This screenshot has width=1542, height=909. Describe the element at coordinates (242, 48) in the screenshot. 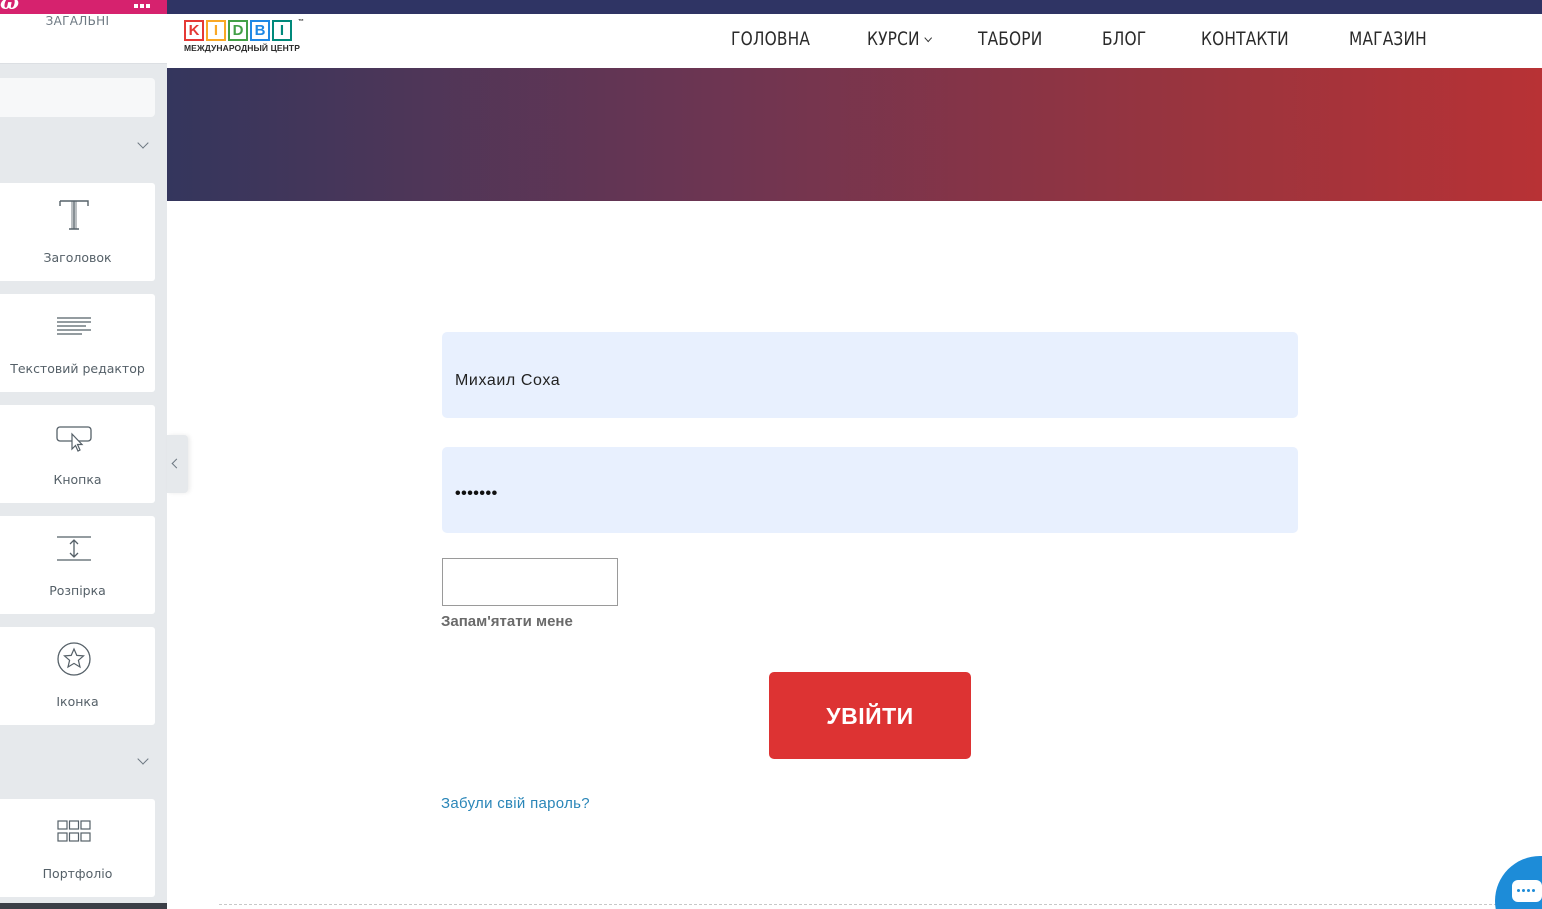

I see `logo-subtitle: МЕЖДУНАРОДНЫЙ ЦЕНТР` at that location.